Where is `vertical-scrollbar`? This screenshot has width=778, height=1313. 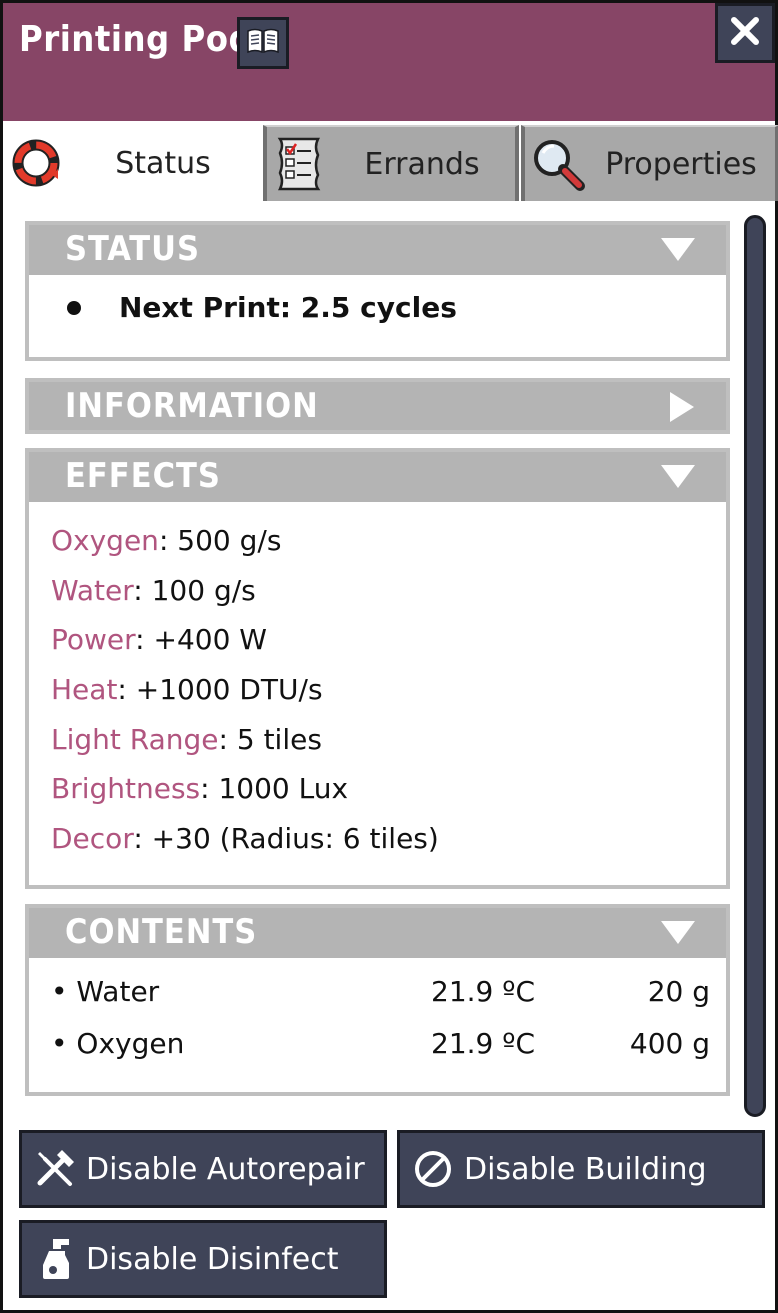 vertical-scrollbar is located at coordinates (755, 666).